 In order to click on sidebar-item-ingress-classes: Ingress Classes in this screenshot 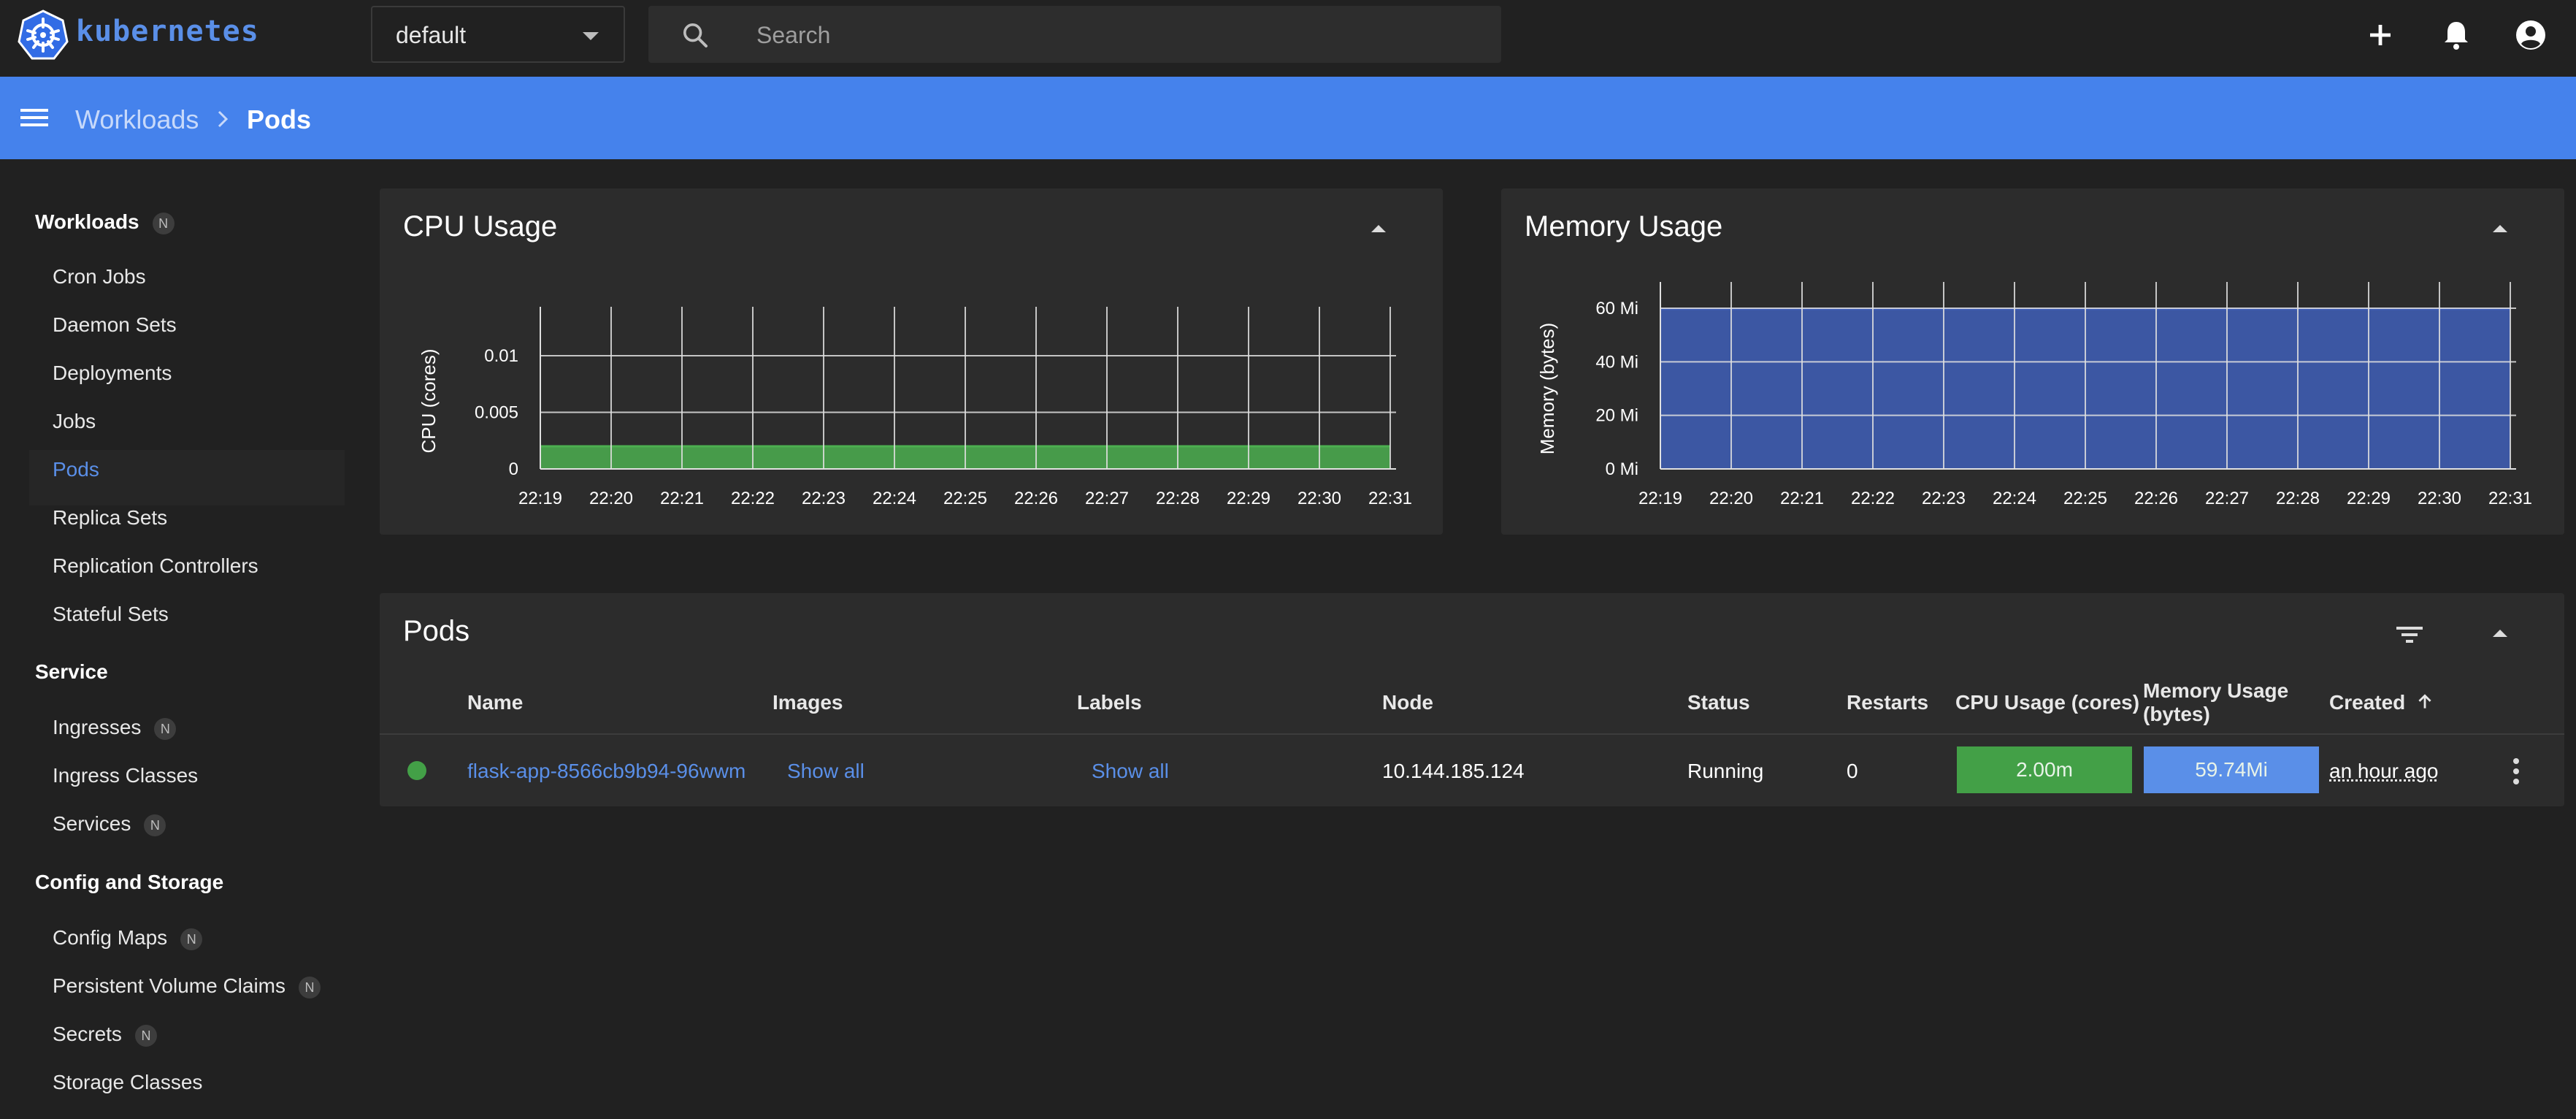, I will do `click(126, 775)`.